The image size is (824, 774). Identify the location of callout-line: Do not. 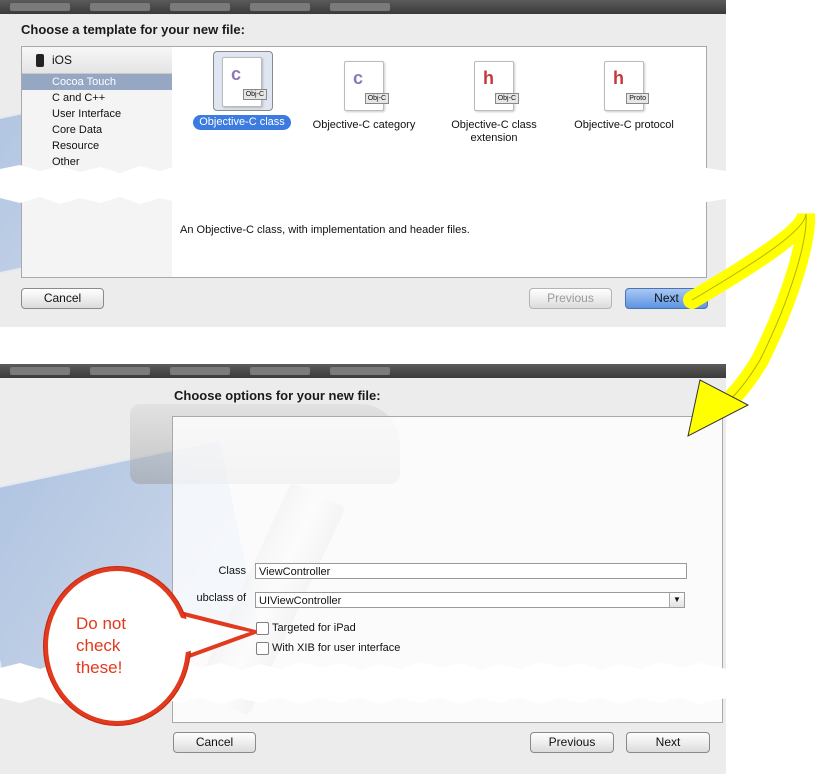
(101, 623).